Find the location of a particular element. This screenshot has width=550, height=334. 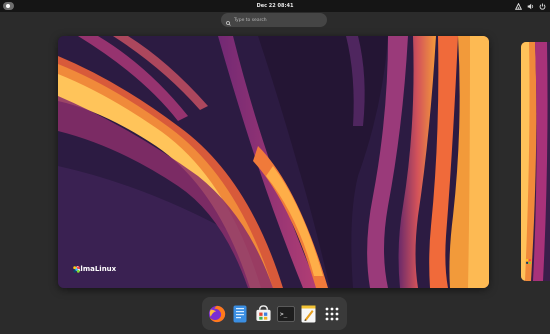

almalinux-logo-next is located at coordinates (528, 259).